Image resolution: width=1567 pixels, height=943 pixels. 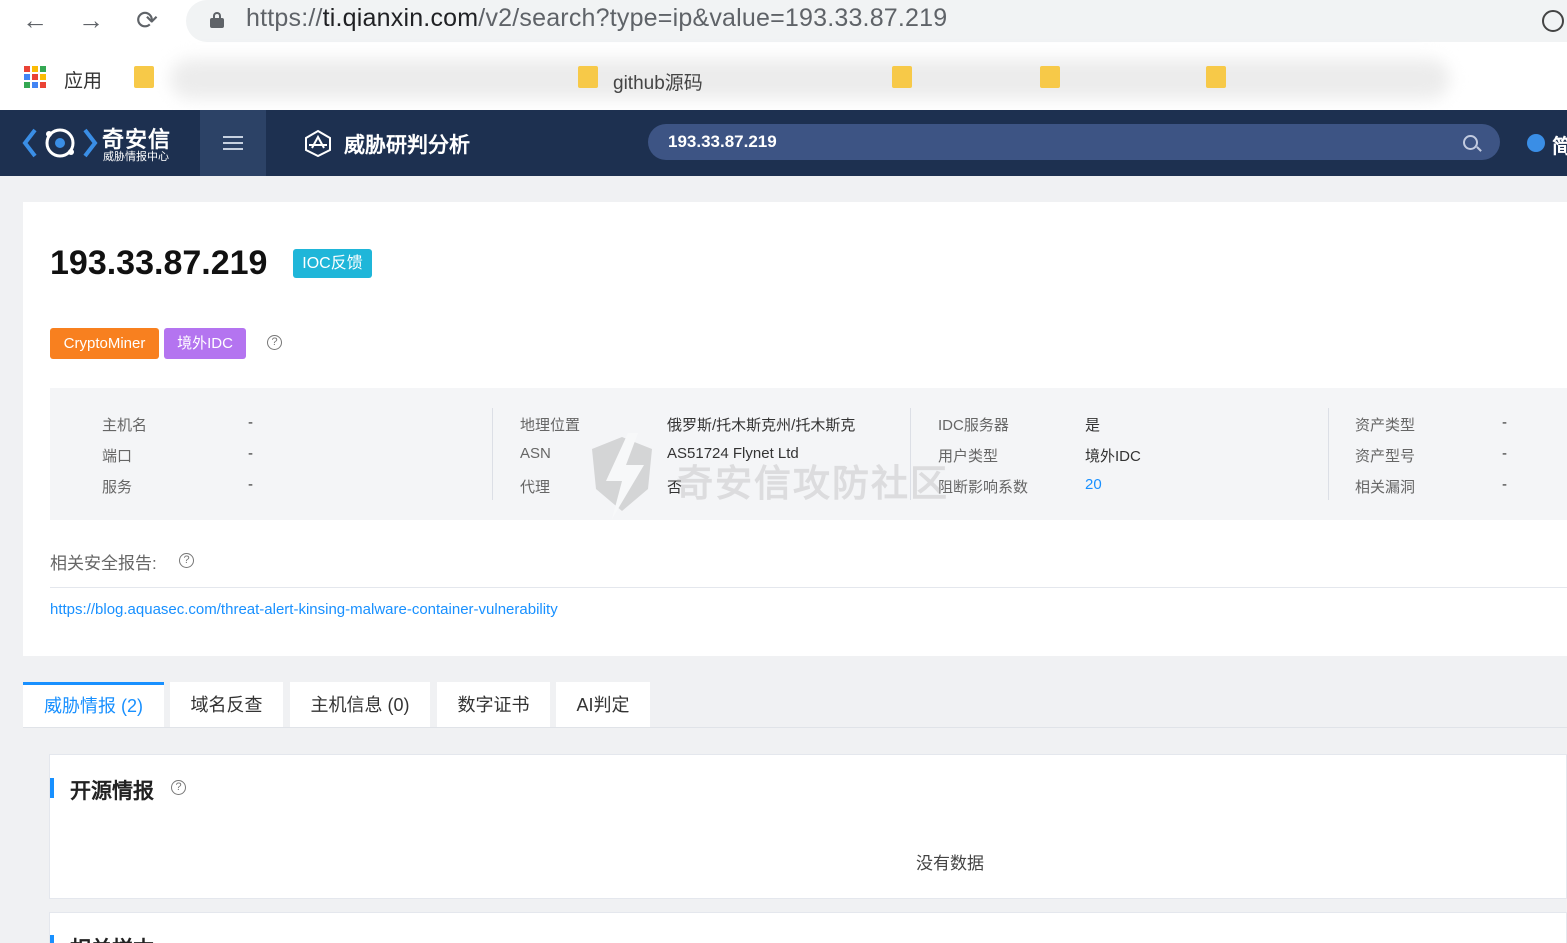 What do you see at coordinates (950, 863) in the screenshot?
I see `empty-state-text: 没有数据` at bounding box center [950, 863].